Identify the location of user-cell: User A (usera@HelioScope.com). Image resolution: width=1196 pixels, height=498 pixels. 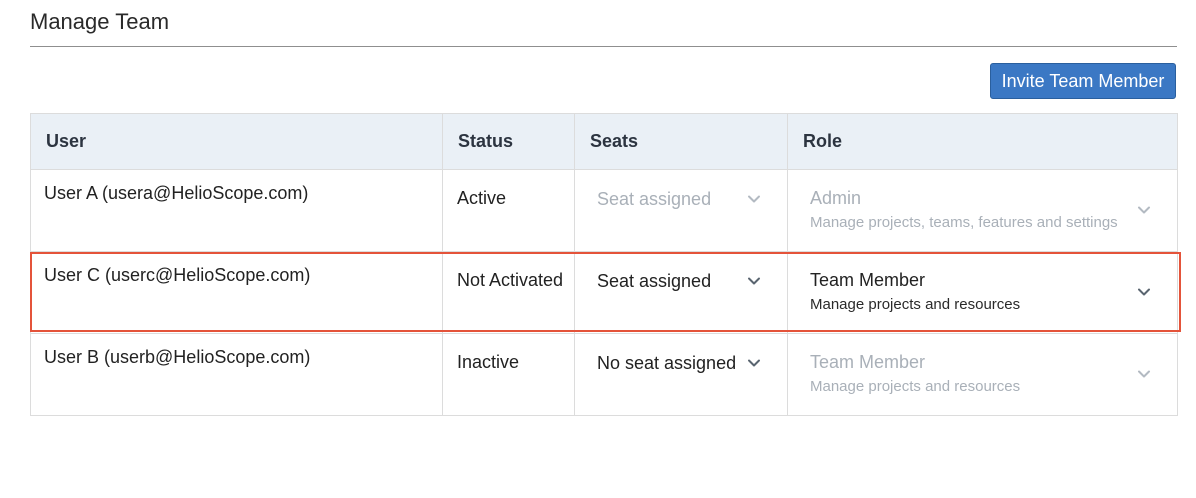
(236, 210).